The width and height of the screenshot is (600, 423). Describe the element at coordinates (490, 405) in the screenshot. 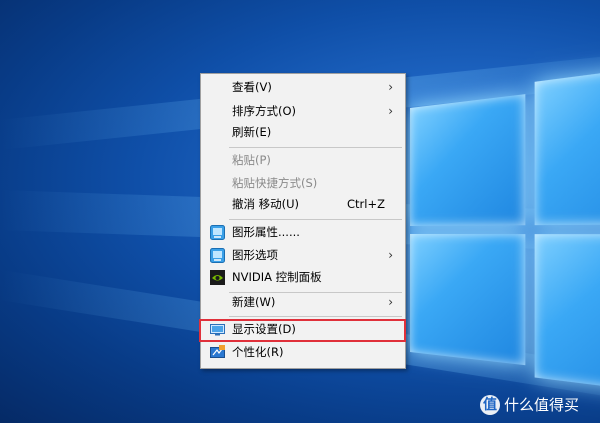

I see `watermark-badge: 值` at that location.